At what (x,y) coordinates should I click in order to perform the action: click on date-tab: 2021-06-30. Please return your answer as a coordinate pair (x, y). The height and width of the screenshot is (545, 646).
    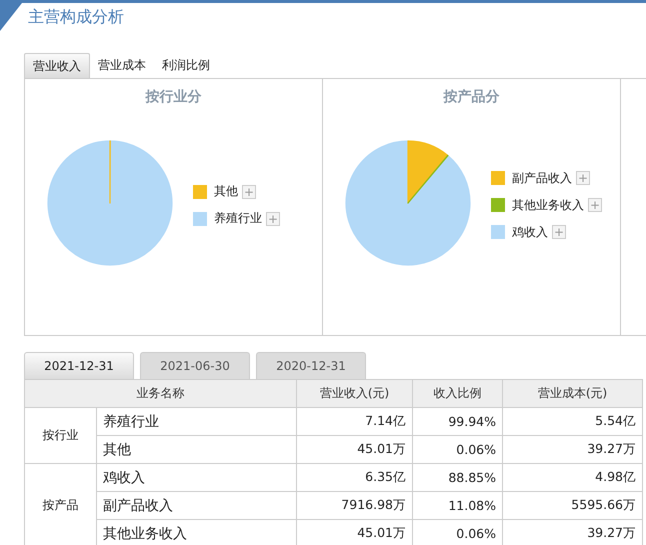
    Looking at the image, I should click on (195, 365).